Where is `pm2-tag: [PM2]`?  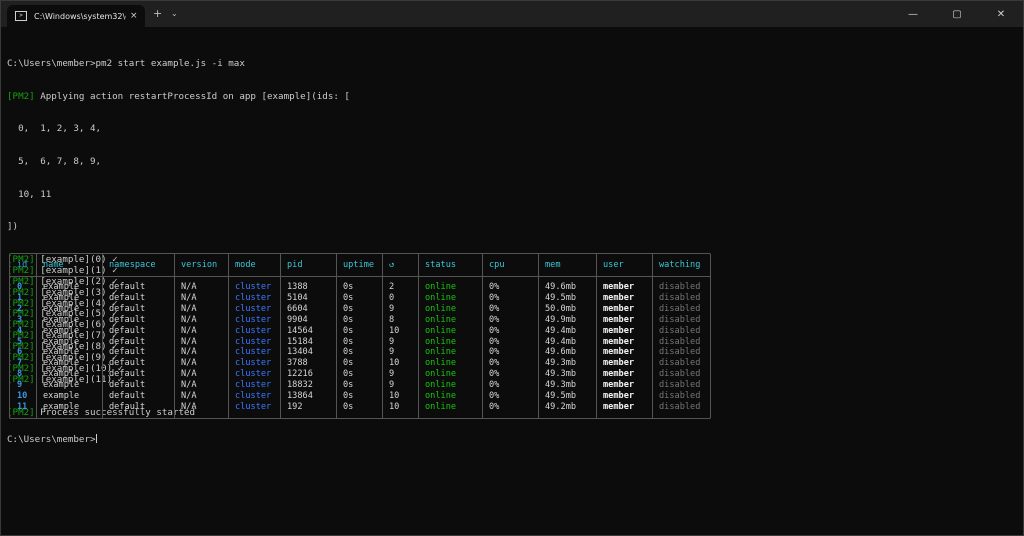
pm2-tag: [PM2] is located at coordinates (21, 96).